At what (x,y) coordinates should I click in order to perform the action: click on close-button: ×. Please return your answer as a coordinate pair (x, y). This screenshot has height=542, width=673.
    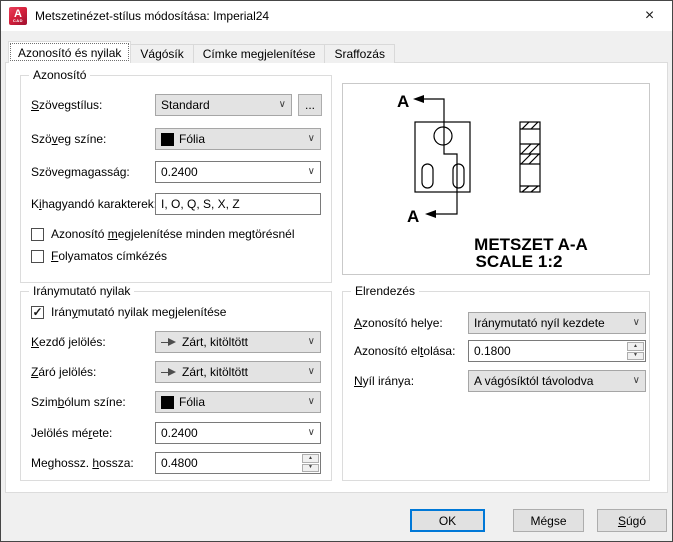
    Looking at the image, I should click on (649, 16).